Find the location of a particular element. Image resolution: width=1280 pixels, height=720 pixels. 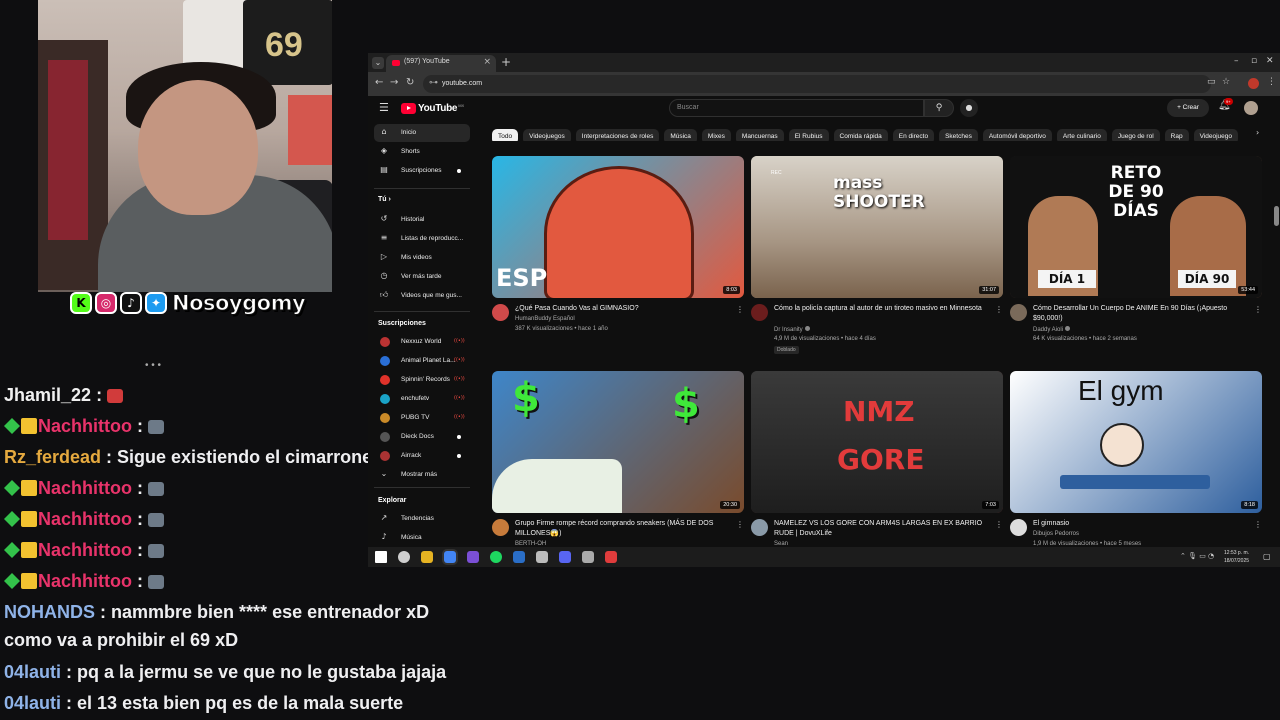

chip-rap: Rap is located at coordinates (1176, 135).